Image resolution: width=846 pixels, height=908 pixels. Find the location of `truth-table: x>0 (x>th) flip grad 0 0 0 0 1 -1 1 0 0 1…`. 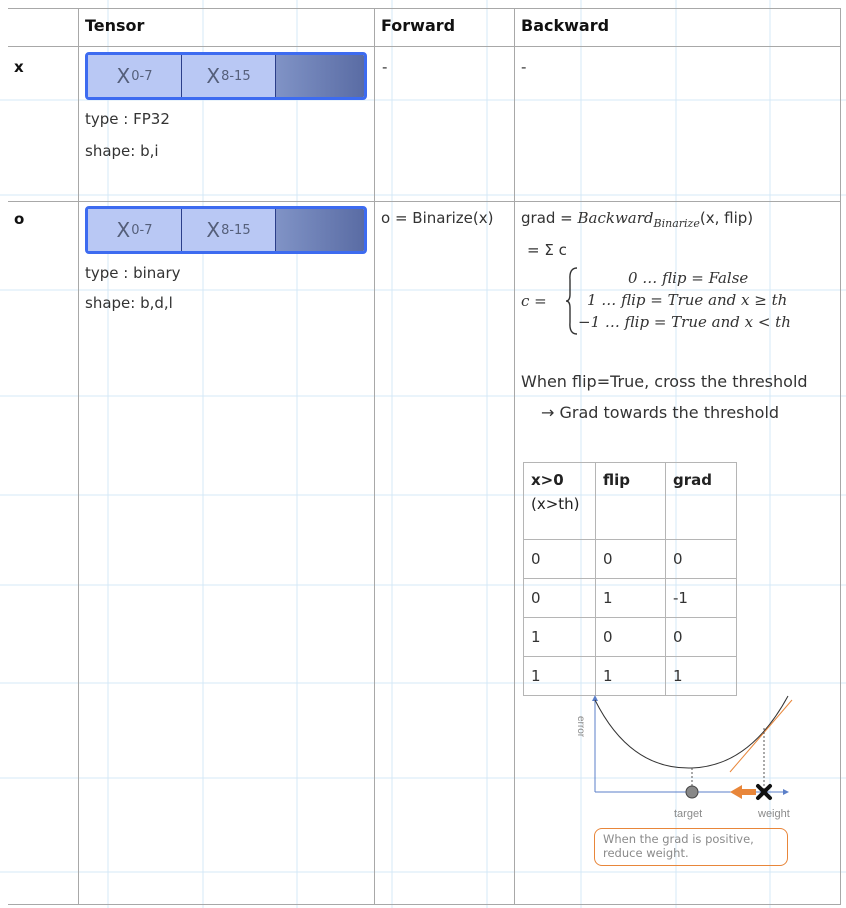

truth-table: x>0 (x>th) flip grad 0 0 0 0 1 -1 1 0 0 1… is located at coordinates (630, 579).